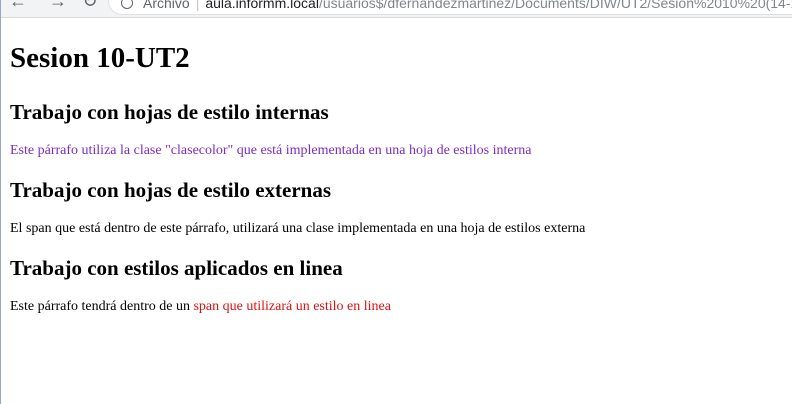 This screenshot has width=792, height=404. I want to click on section-heading-external-styles: Trabajo con hojas de estilo externas, so click(170, 190).